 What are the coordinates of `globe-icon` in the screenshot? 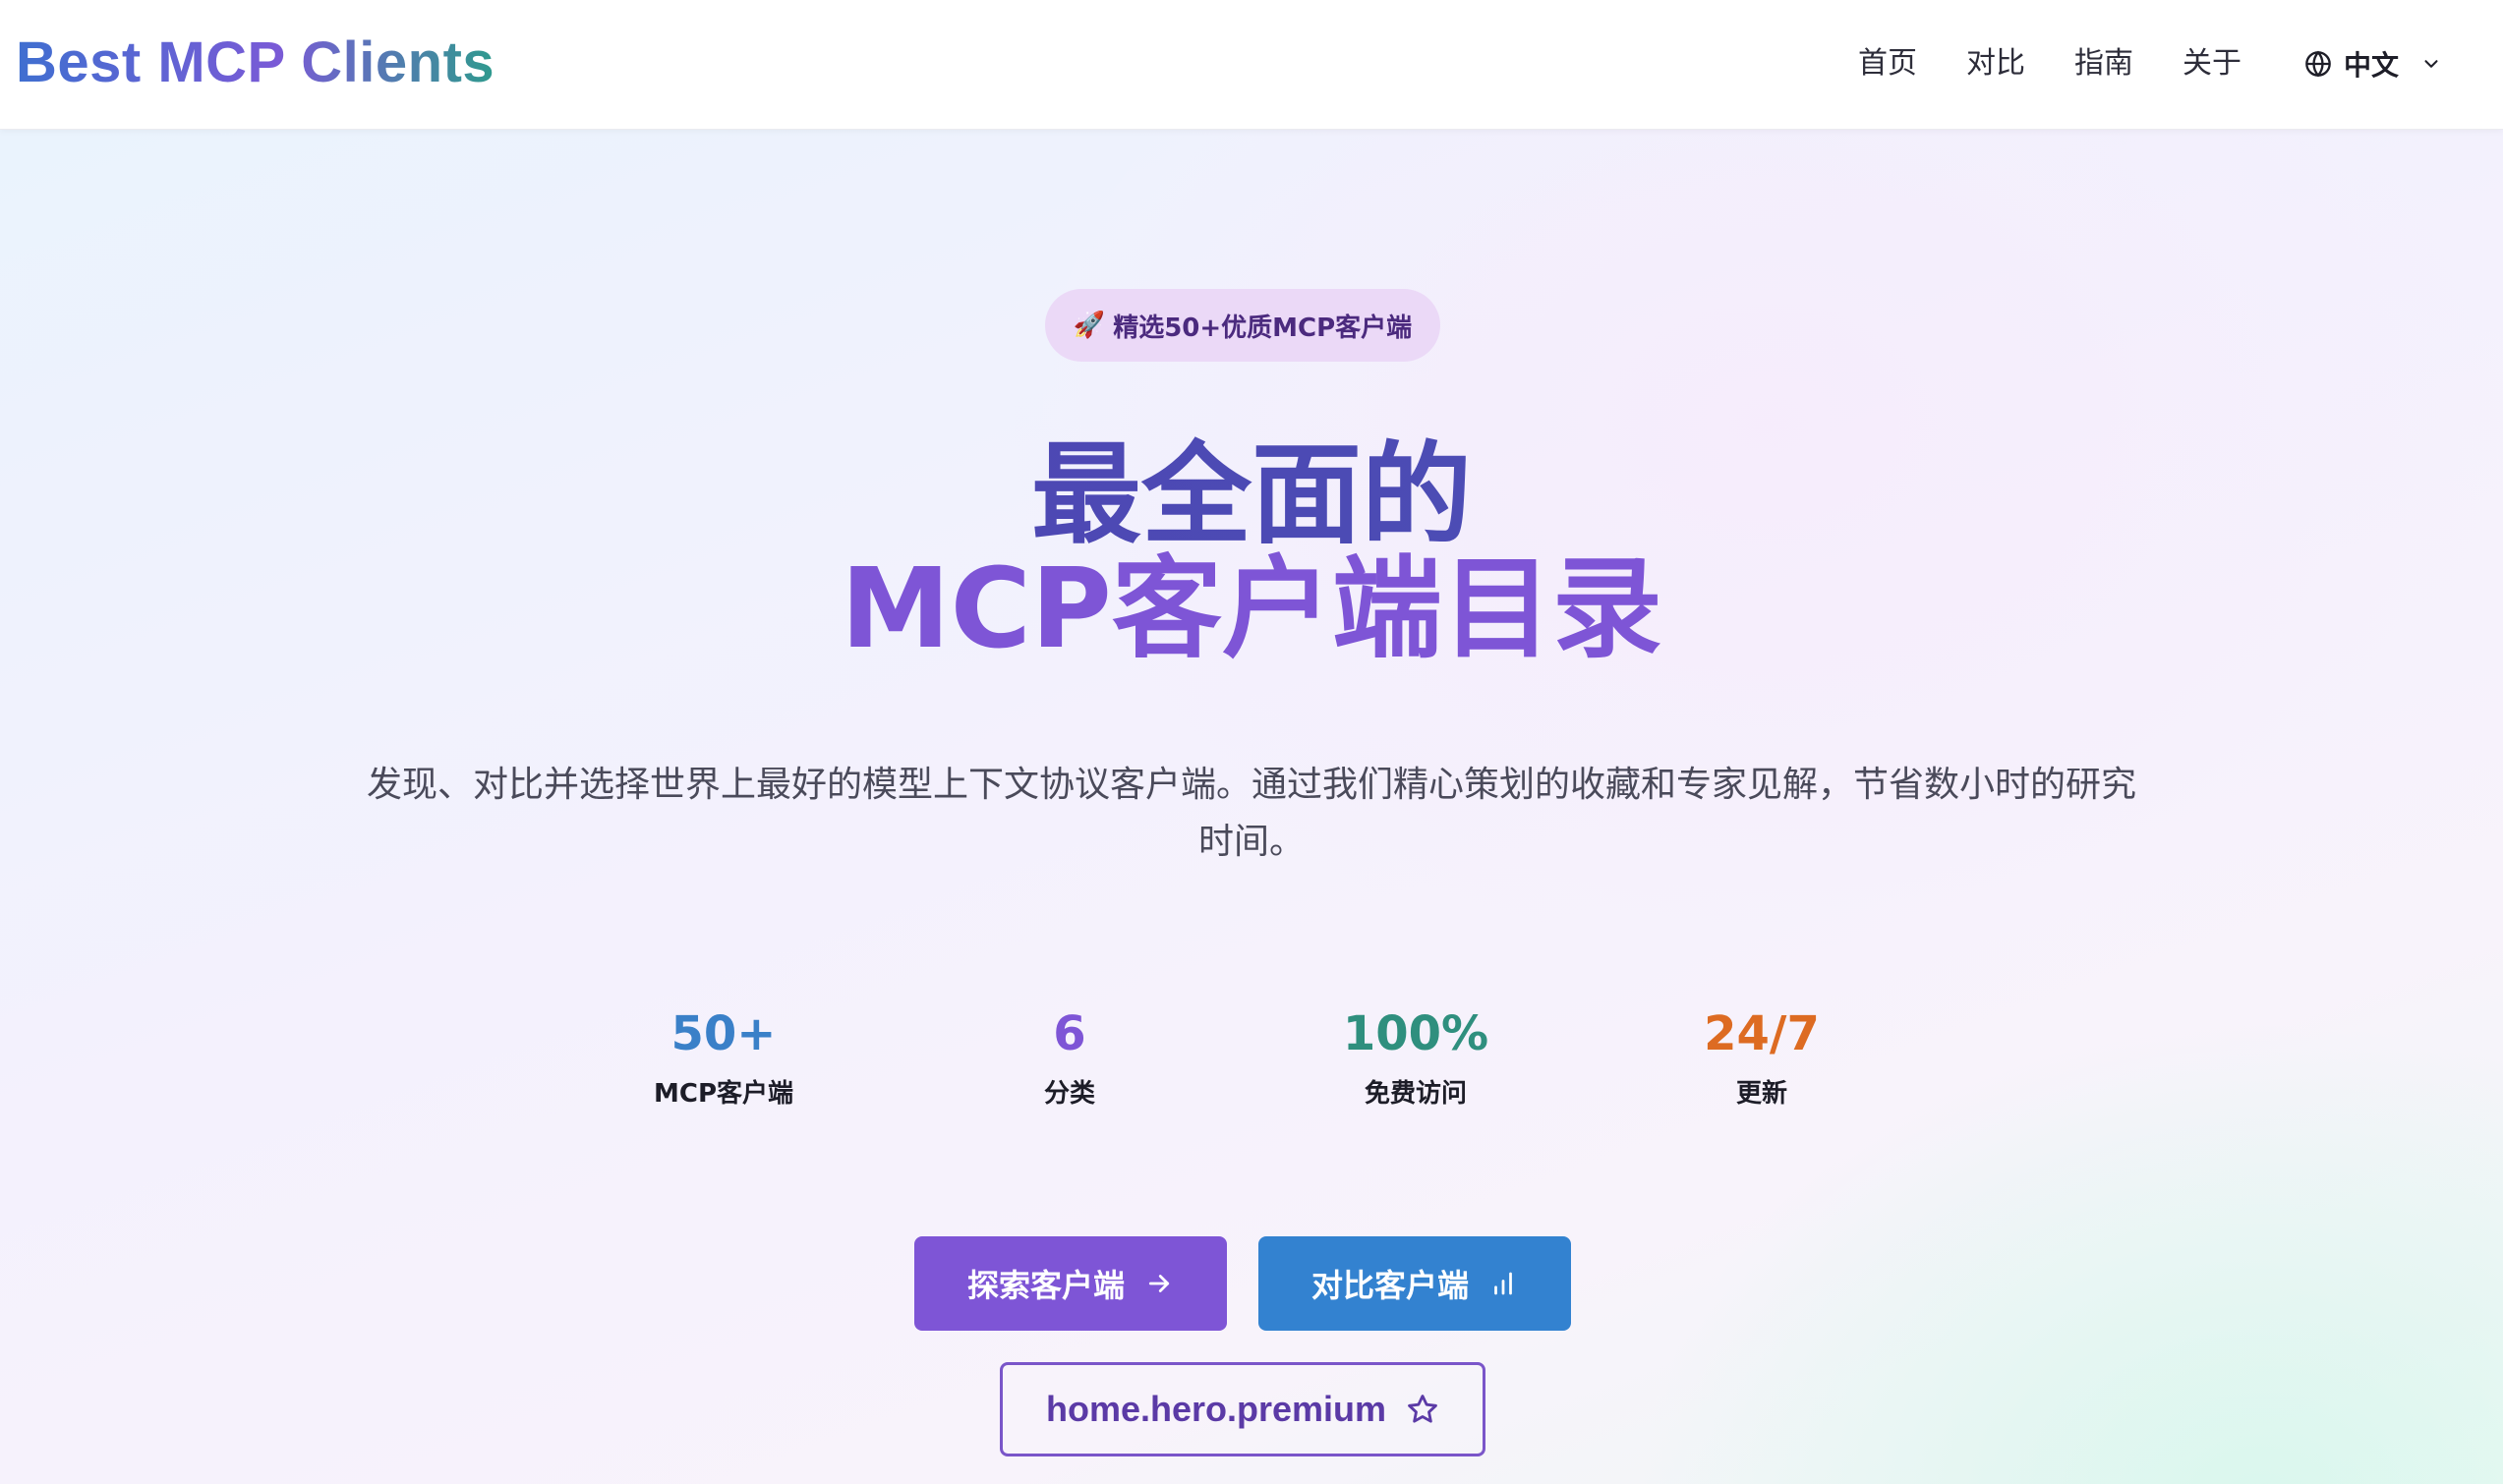 It's located at (2318, 64).